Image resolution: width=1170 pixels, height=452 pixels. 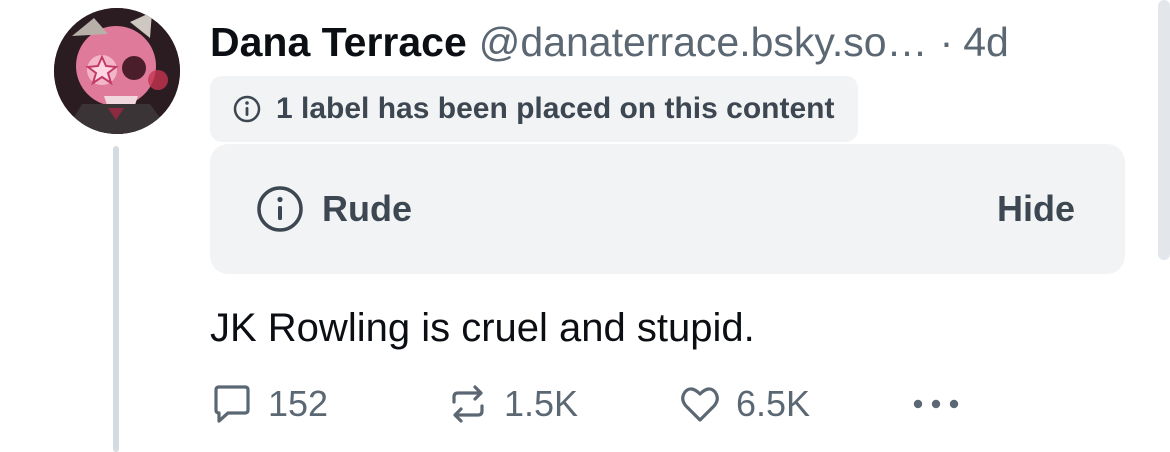 I want to click on more-options-button, so click(x=936, y=404).